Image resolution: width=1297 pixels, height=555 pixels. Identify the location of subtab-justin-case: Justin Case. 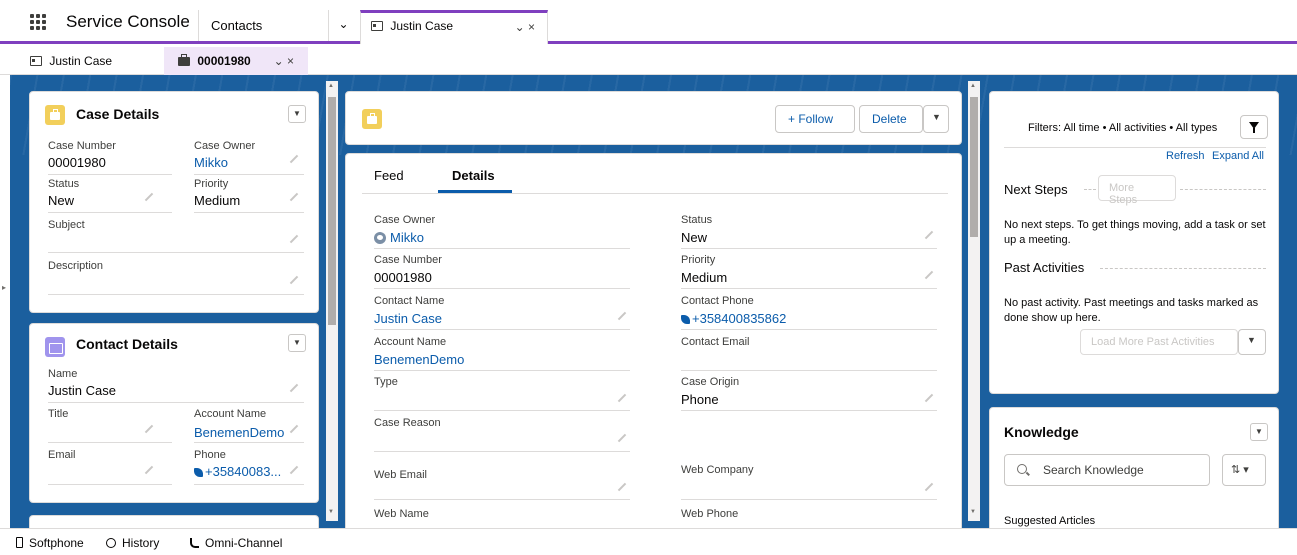
(81, 61).